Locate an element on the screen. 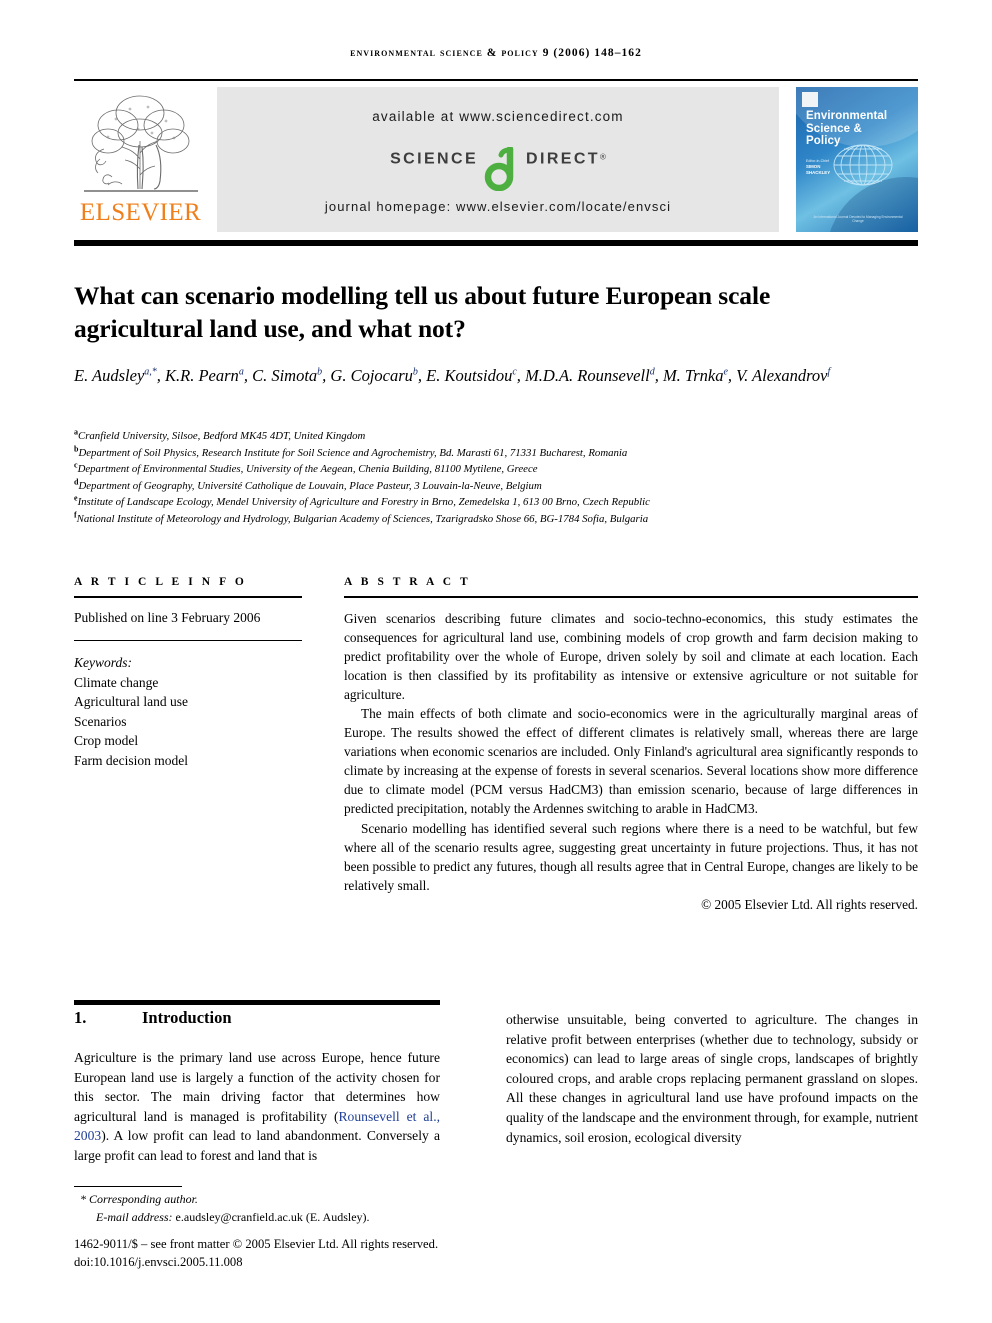 This screenshot has width=992, height=1323. author-affiliation-mark: d is located at coordinates (652, 372).